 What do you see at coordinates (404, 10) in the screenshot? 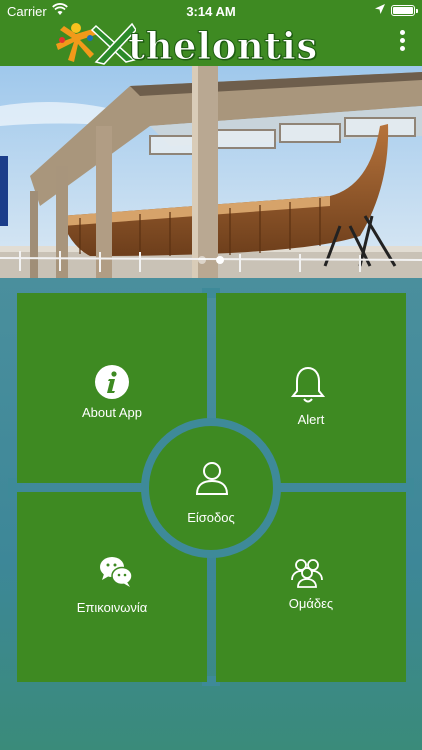
I see `battery-icon` at bounding box center [404, 10].